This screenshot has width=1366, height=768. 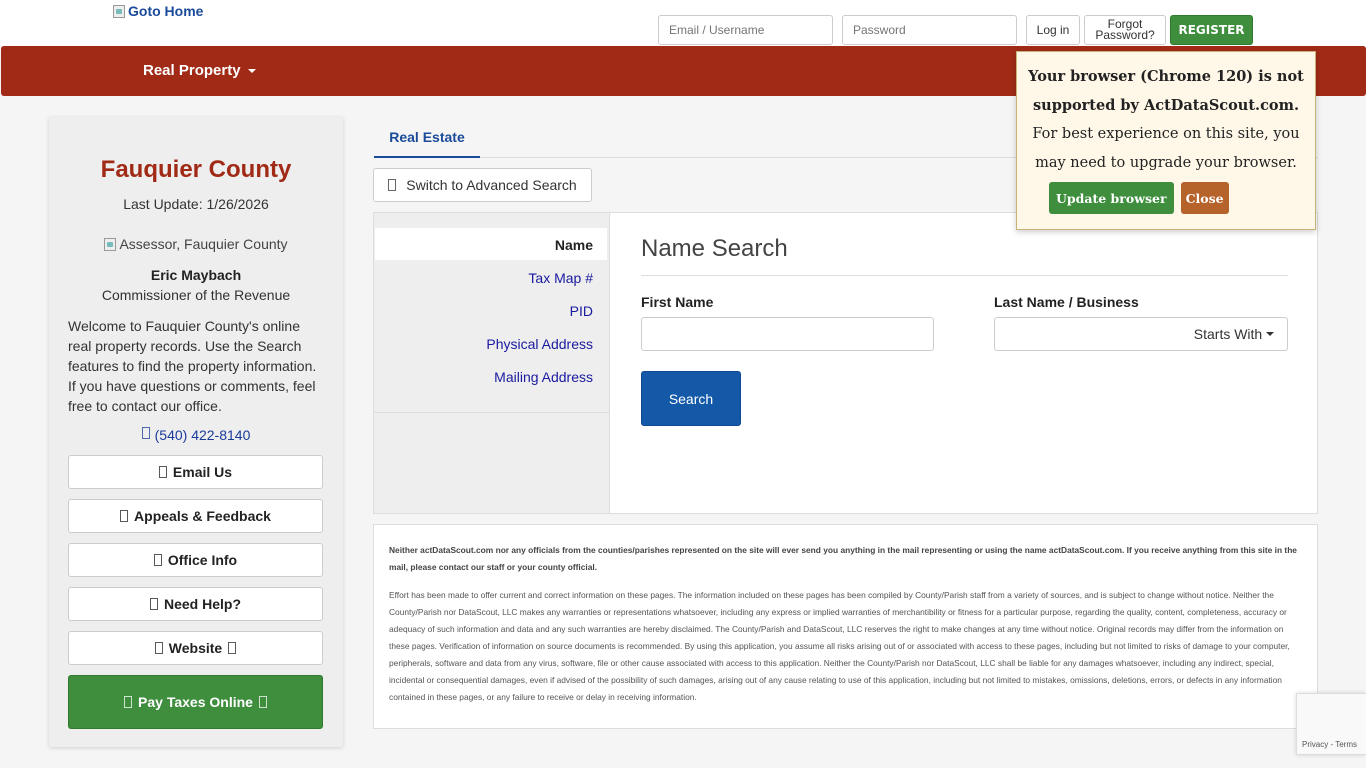 I want to click on pay-taxes-online-button: Pay Taxes Online, so click(x=195, y=702).